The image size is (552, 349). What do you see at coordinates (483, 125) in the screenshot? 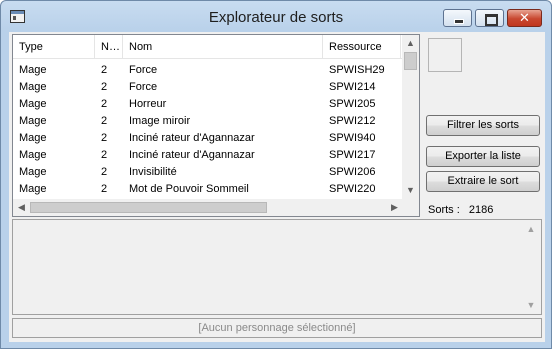
I see `filter-spells-button: Filtrer les sorts` at bounding box center [483, 125].